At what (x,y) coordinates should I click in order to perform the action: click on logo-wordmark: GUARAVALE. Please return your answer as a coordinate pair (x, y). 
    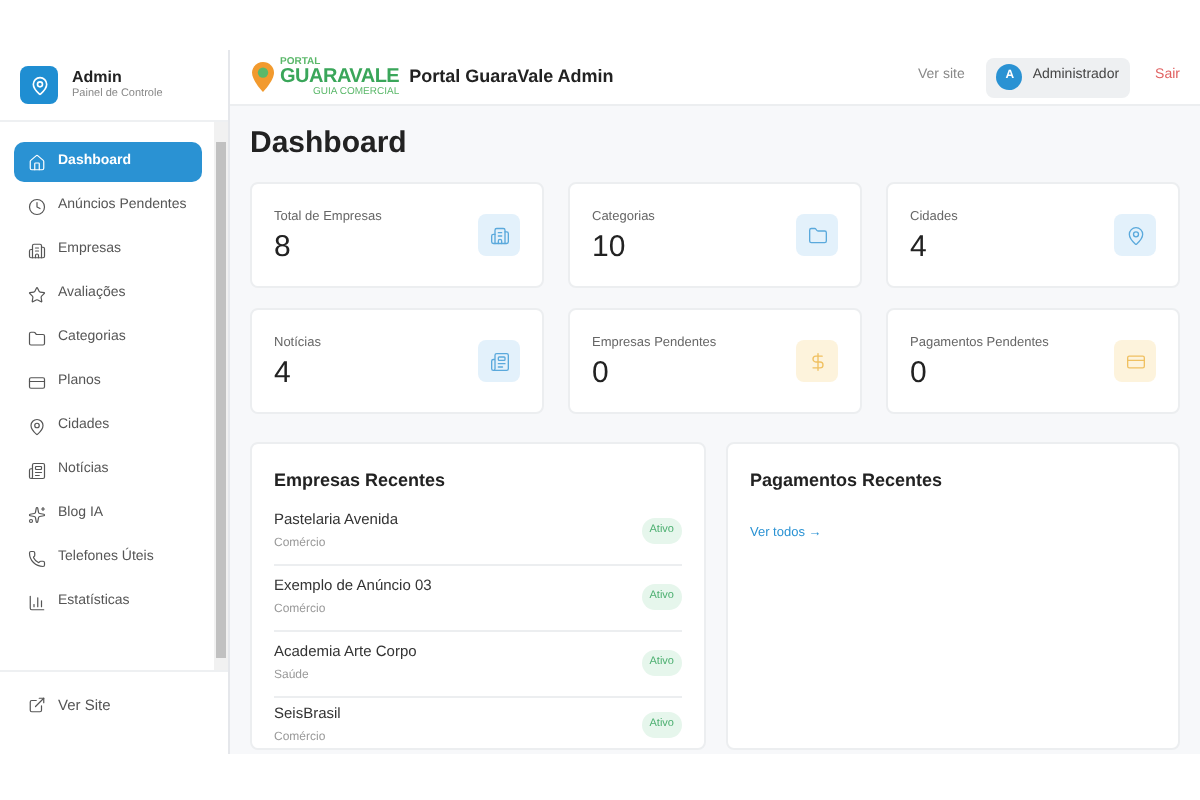
    Looking at the image, I should click on (340, 77).